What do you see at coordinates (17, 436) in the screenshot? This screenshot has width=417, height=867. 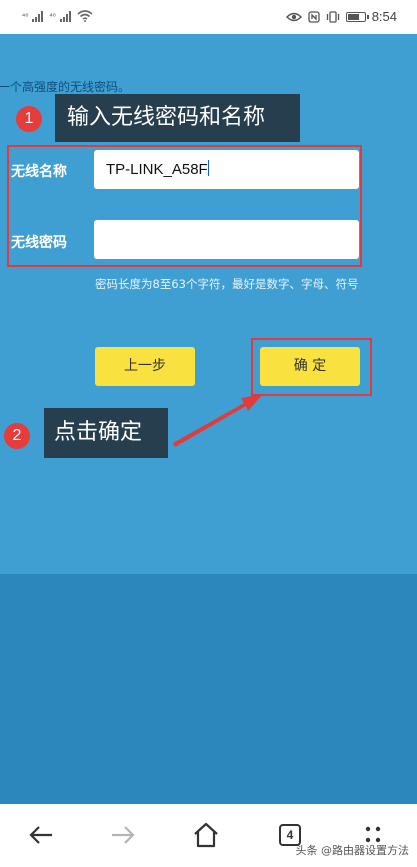 I see `step-2-badge: 2` at bounding box center [17, 436].